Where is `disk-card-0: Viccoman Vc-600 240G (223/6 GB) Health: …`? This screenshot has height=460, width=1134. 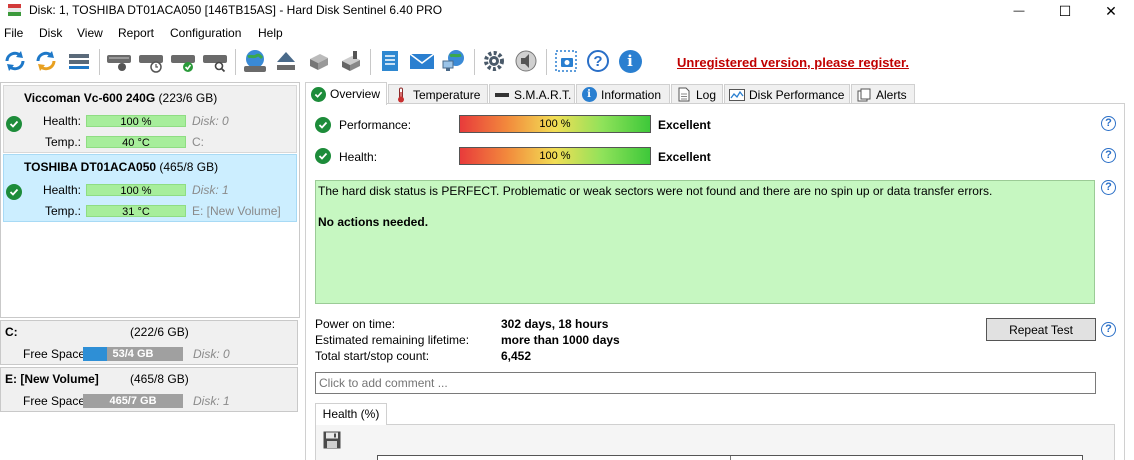 disk-card-0: Viccoman Vc-600 240G (223/6 GB) Health: … is located at coordinates (150, 119).